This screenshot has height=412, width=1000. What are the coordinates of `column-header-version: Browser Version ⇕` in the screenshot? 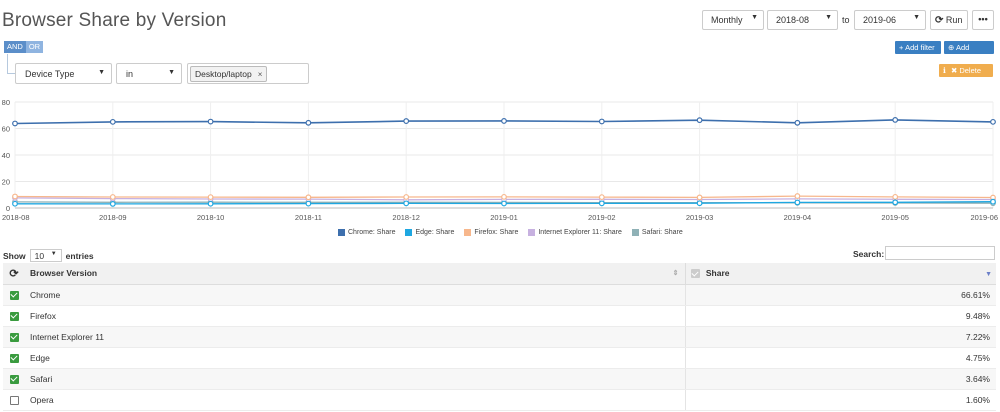 It's located at (355, 274).